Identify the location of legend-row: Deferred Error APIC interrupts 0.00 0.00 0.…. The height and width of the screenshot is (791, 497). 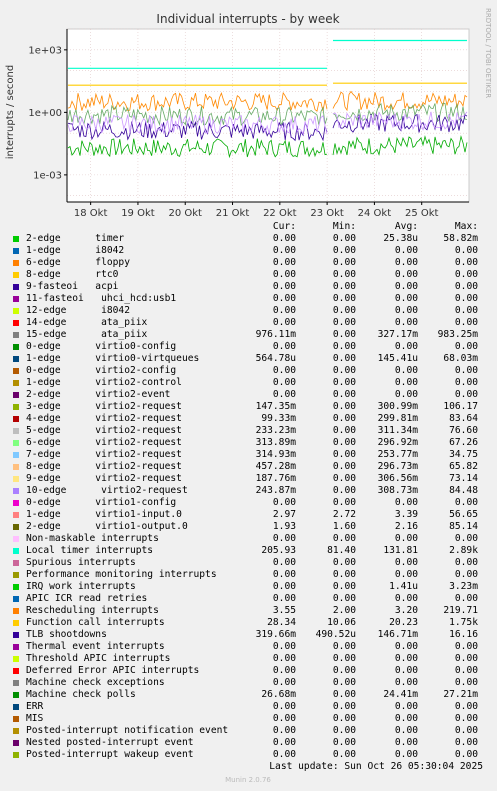
(248, 671).